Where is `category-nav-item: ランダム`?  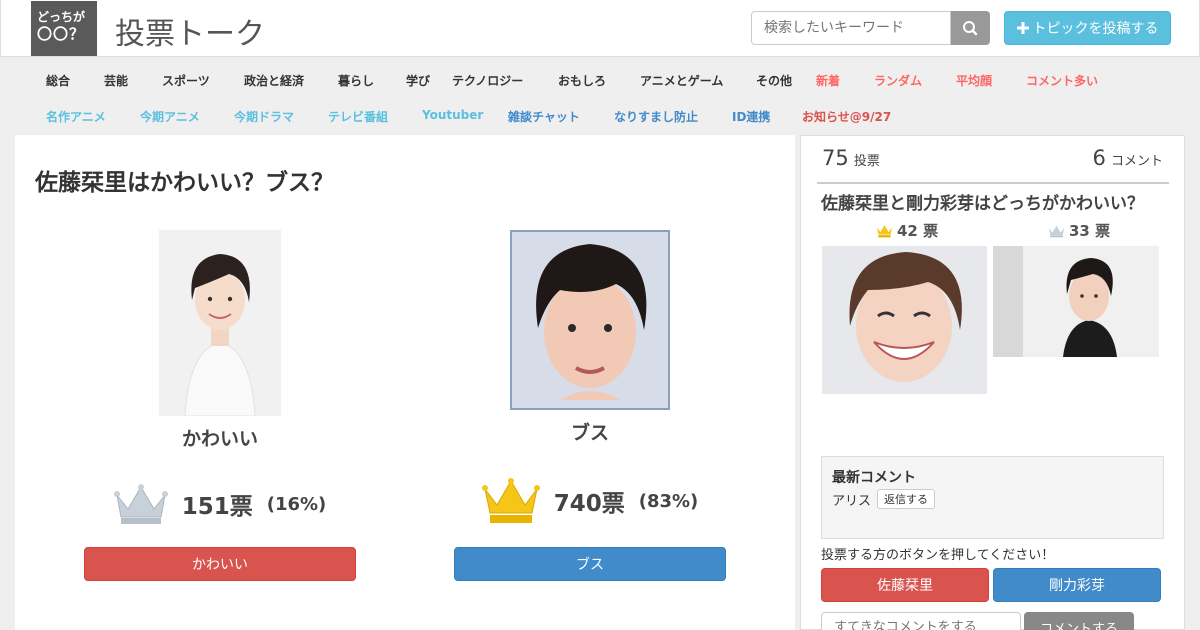
category-nav-item: ランダム is located at coordinates (915, 80).